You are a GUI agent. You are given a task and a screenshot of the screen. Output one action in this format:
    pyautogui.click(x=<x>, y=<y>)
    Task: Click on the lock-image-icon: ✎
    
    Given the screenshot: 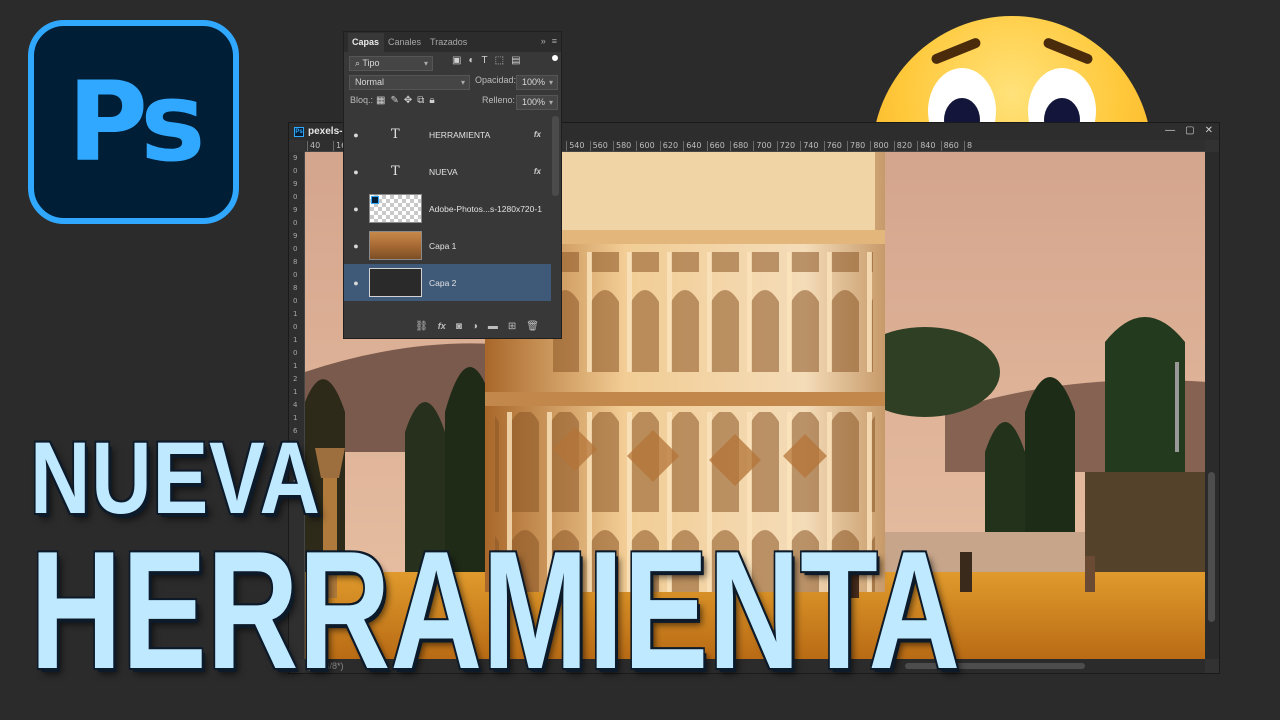 What is the action you would take?
    pyautogui.click(x=394, y=100)
    